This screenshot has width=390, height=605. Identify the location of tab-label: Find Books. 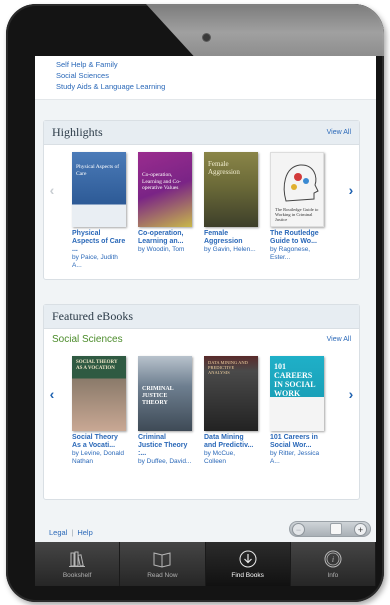
(247, 575).